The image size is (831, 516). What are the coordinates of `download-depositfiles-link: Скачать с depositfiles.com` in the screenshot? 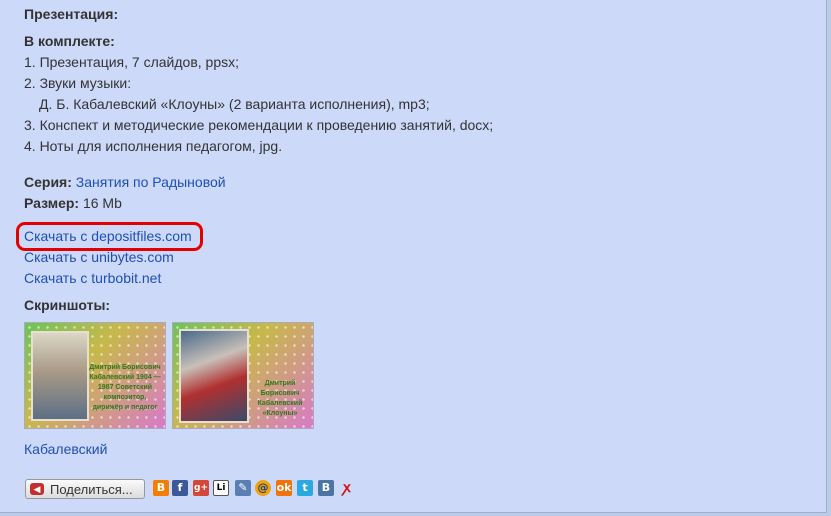 It's located at (108, 236).